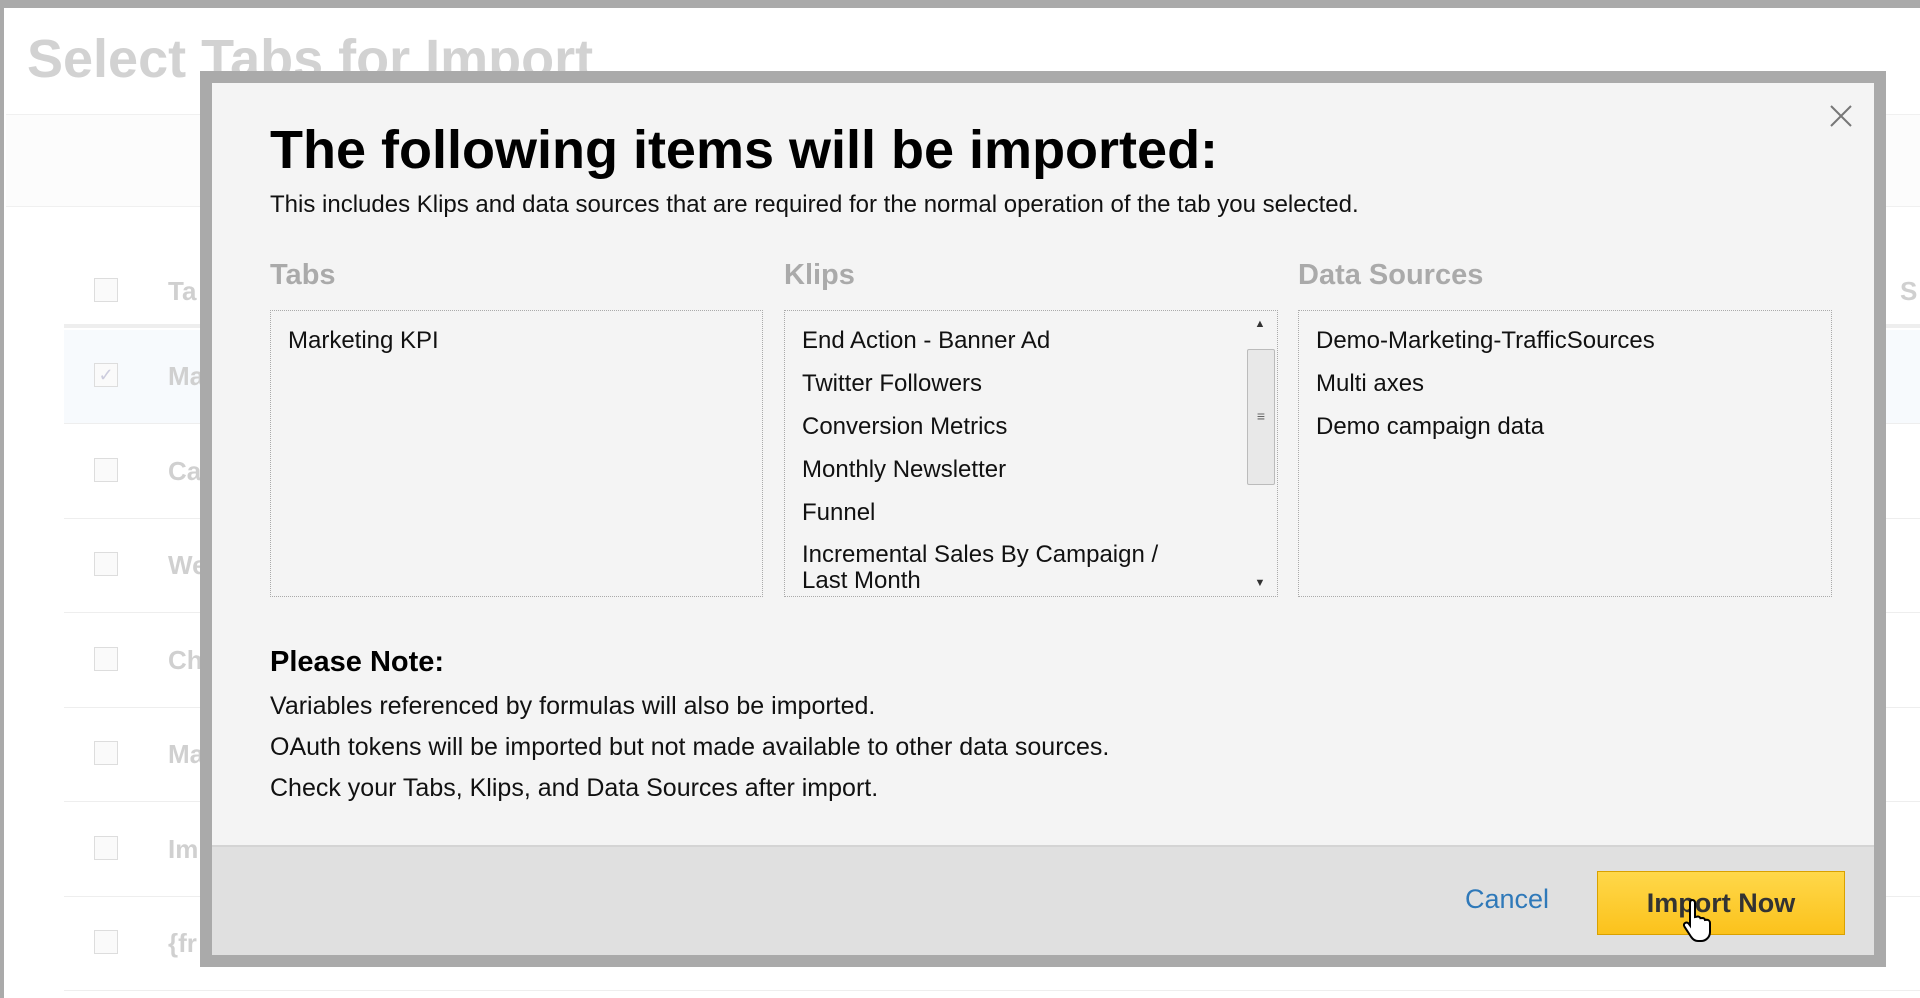 The width and height of the screenshot is (1920, 998). Describe the element at coordinates (1370, 383) in the screenshot. I see `list-item: Multi axes` at that location.